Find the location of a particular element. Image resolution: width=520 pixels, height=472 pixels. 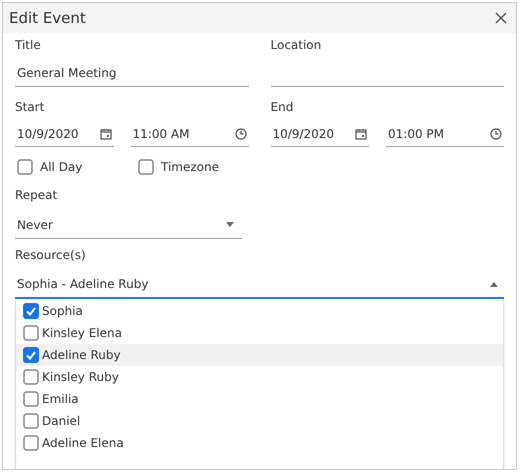

time-input: 01:00 PM is located at coordinates (445, 134).